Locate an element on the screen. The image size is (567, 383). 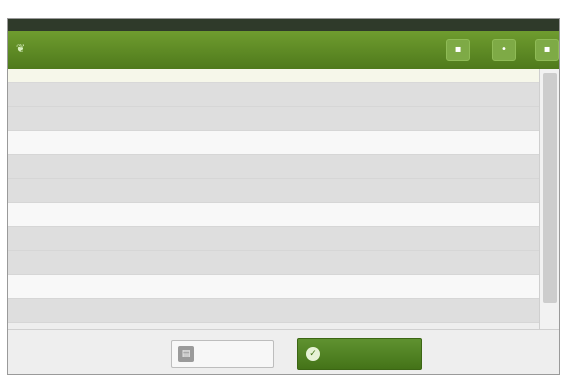
window-top-strip is located at coordinates (283, 25).